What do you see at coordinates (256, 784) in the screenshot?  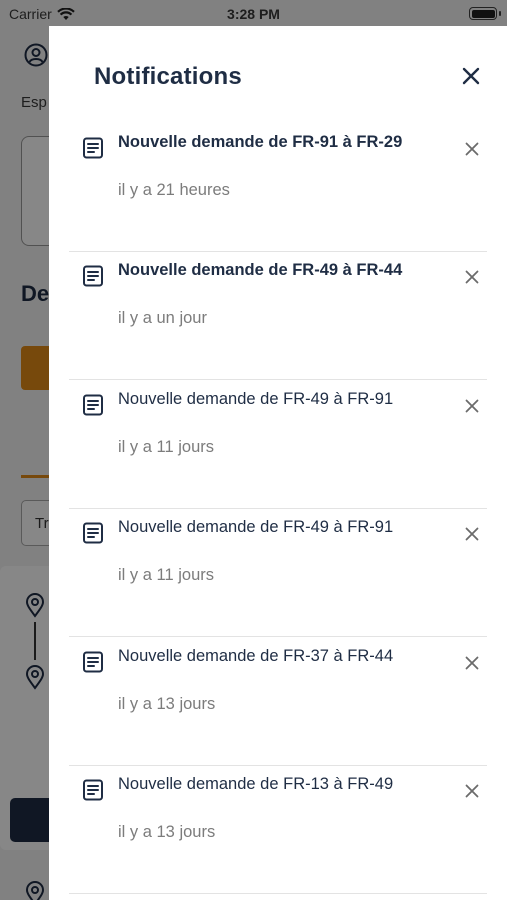 I see `notification-title: Nouvelle demande de FR-13 à FR-49` at bounding box center [256, 784].